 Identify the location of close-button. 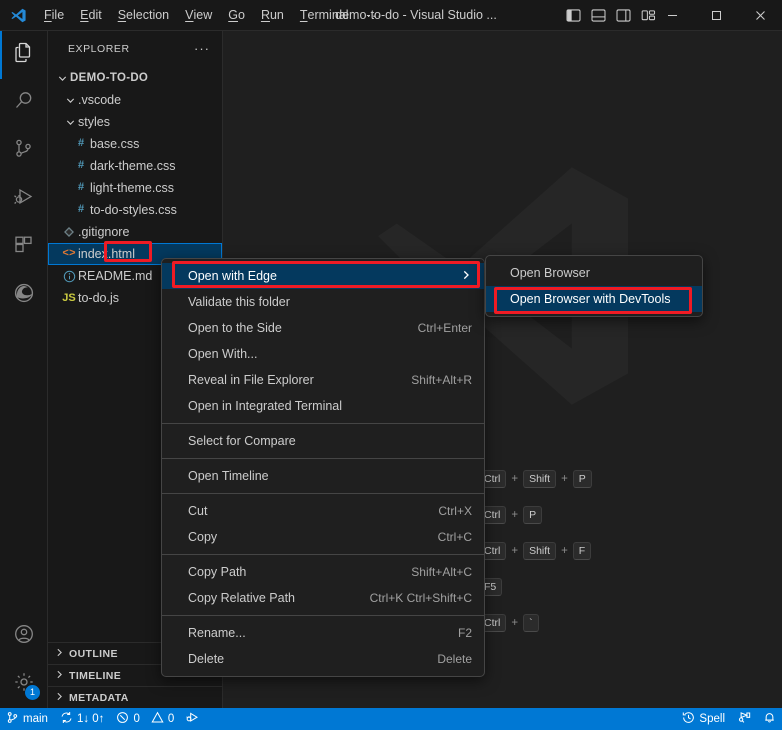
(760, 15).